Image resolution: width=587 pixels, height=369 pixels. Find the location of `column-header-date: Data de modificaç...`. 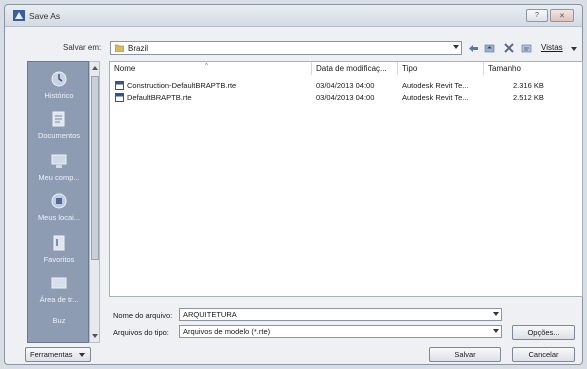

column-header-date: Data de modificaç... is located at coordinates (355, 68).